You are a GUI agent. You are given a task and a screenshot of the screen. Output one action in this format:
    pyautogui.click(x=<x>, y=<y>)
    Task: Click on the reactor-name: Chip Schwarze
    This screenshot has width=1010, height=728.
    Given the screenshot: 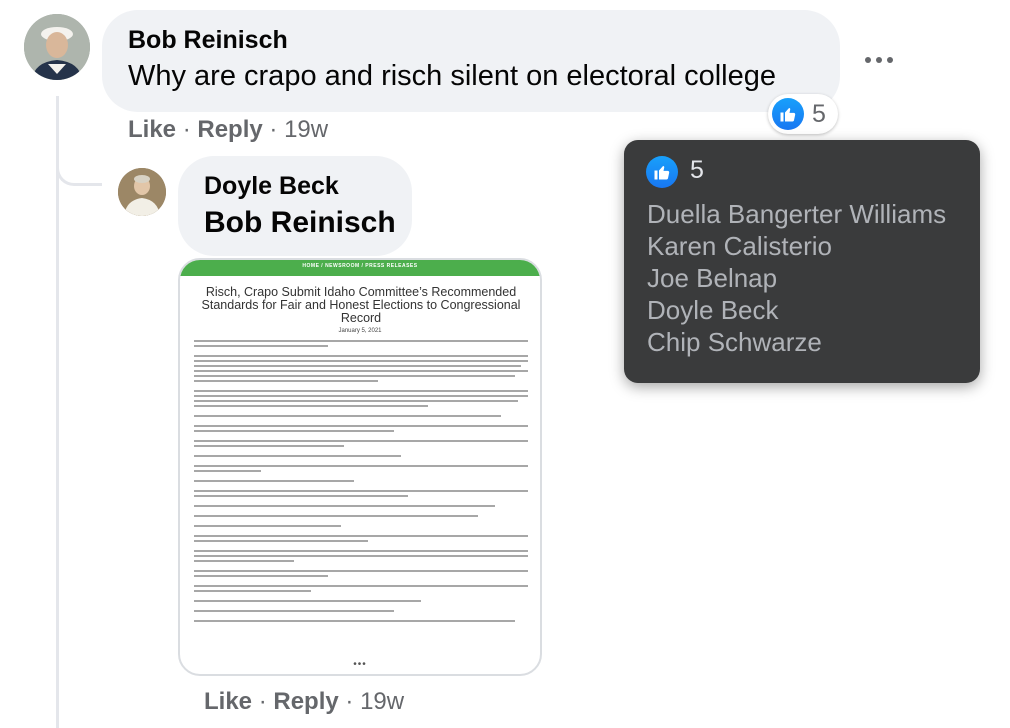 What is the action you would take?
    pyautogui.click(x=734, y=342)
    